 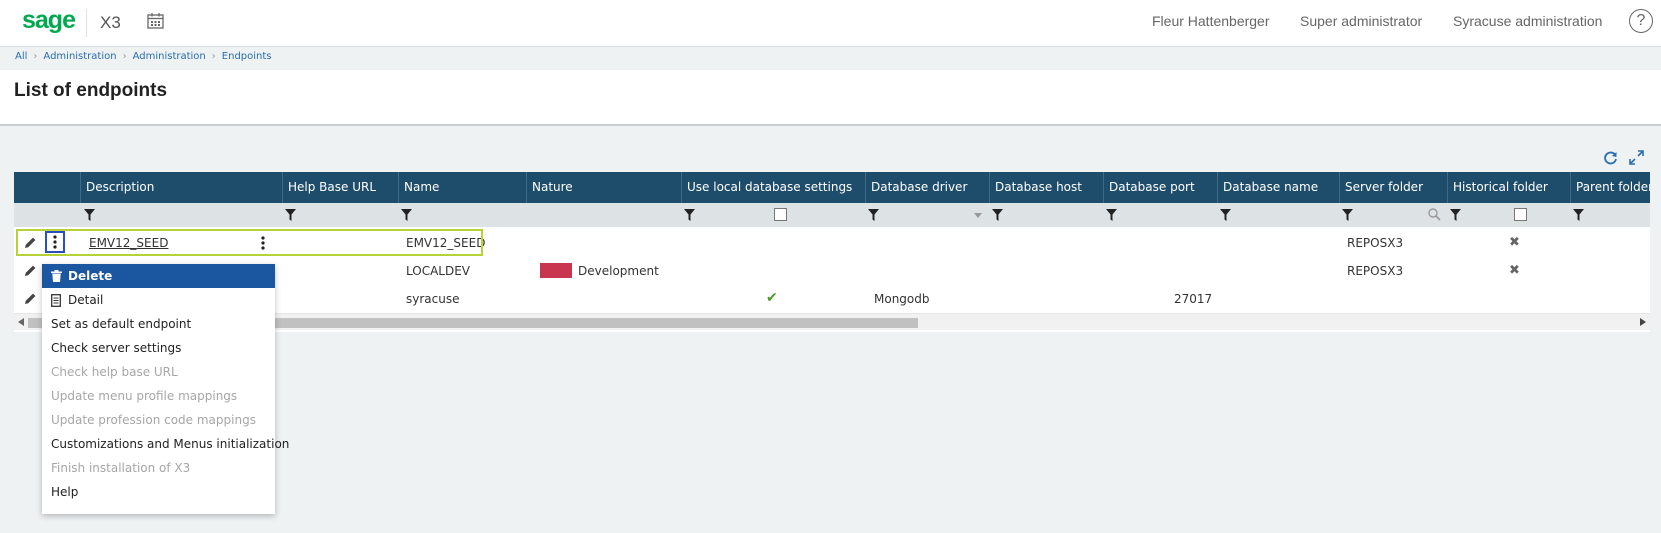 What do you see at coordinates (1361, 21) in the screenshot?
I see `user-role: Super administrator` at bounding box center [1361, 21].